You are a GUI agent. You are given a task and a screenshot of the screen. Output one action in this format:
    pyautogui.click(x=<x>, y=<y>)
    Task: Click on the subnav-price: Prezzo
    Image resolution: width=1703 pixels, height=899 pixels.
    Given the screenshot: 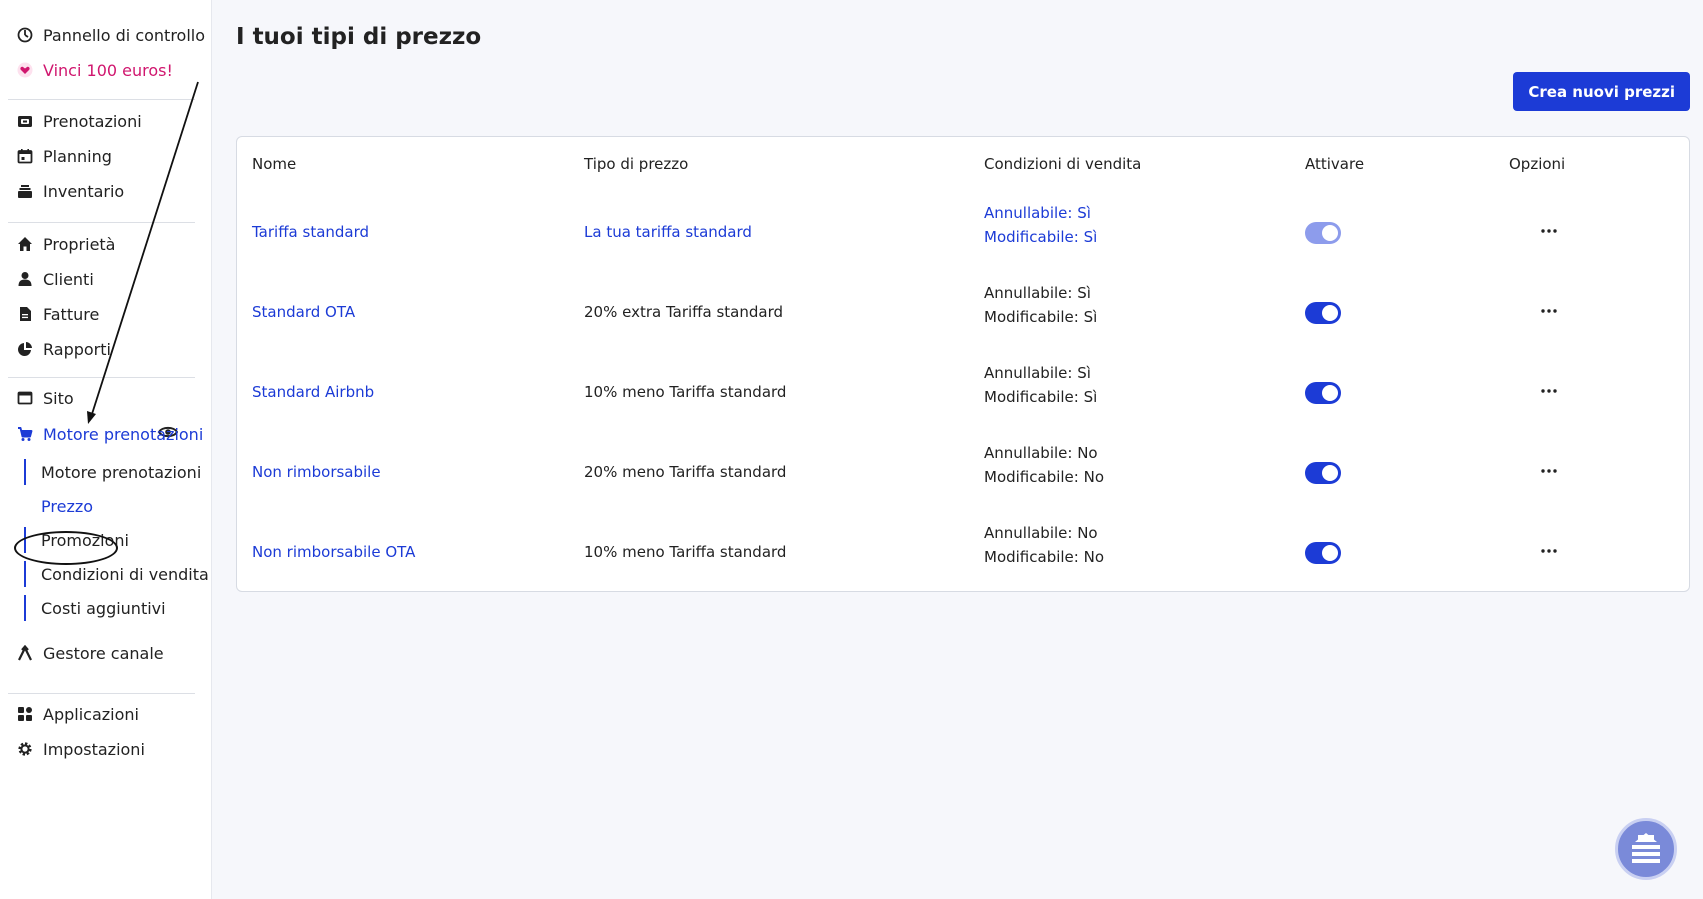 What is the action you would take?
    pyautogui.click(x=58, y=506)
    